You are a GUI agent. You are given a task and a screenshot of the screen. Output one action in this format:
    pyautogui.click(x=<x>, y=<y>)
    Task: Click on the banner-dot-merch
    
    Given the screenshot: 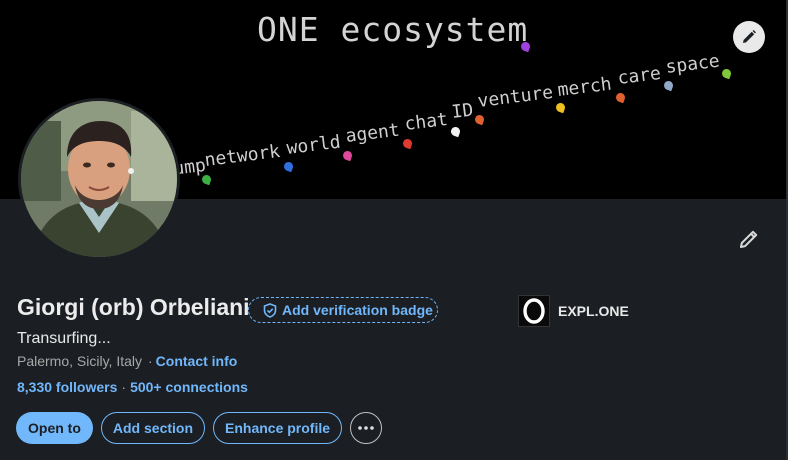 What is the action you would take?
    pyautogui.click(x=620, y=97)
    